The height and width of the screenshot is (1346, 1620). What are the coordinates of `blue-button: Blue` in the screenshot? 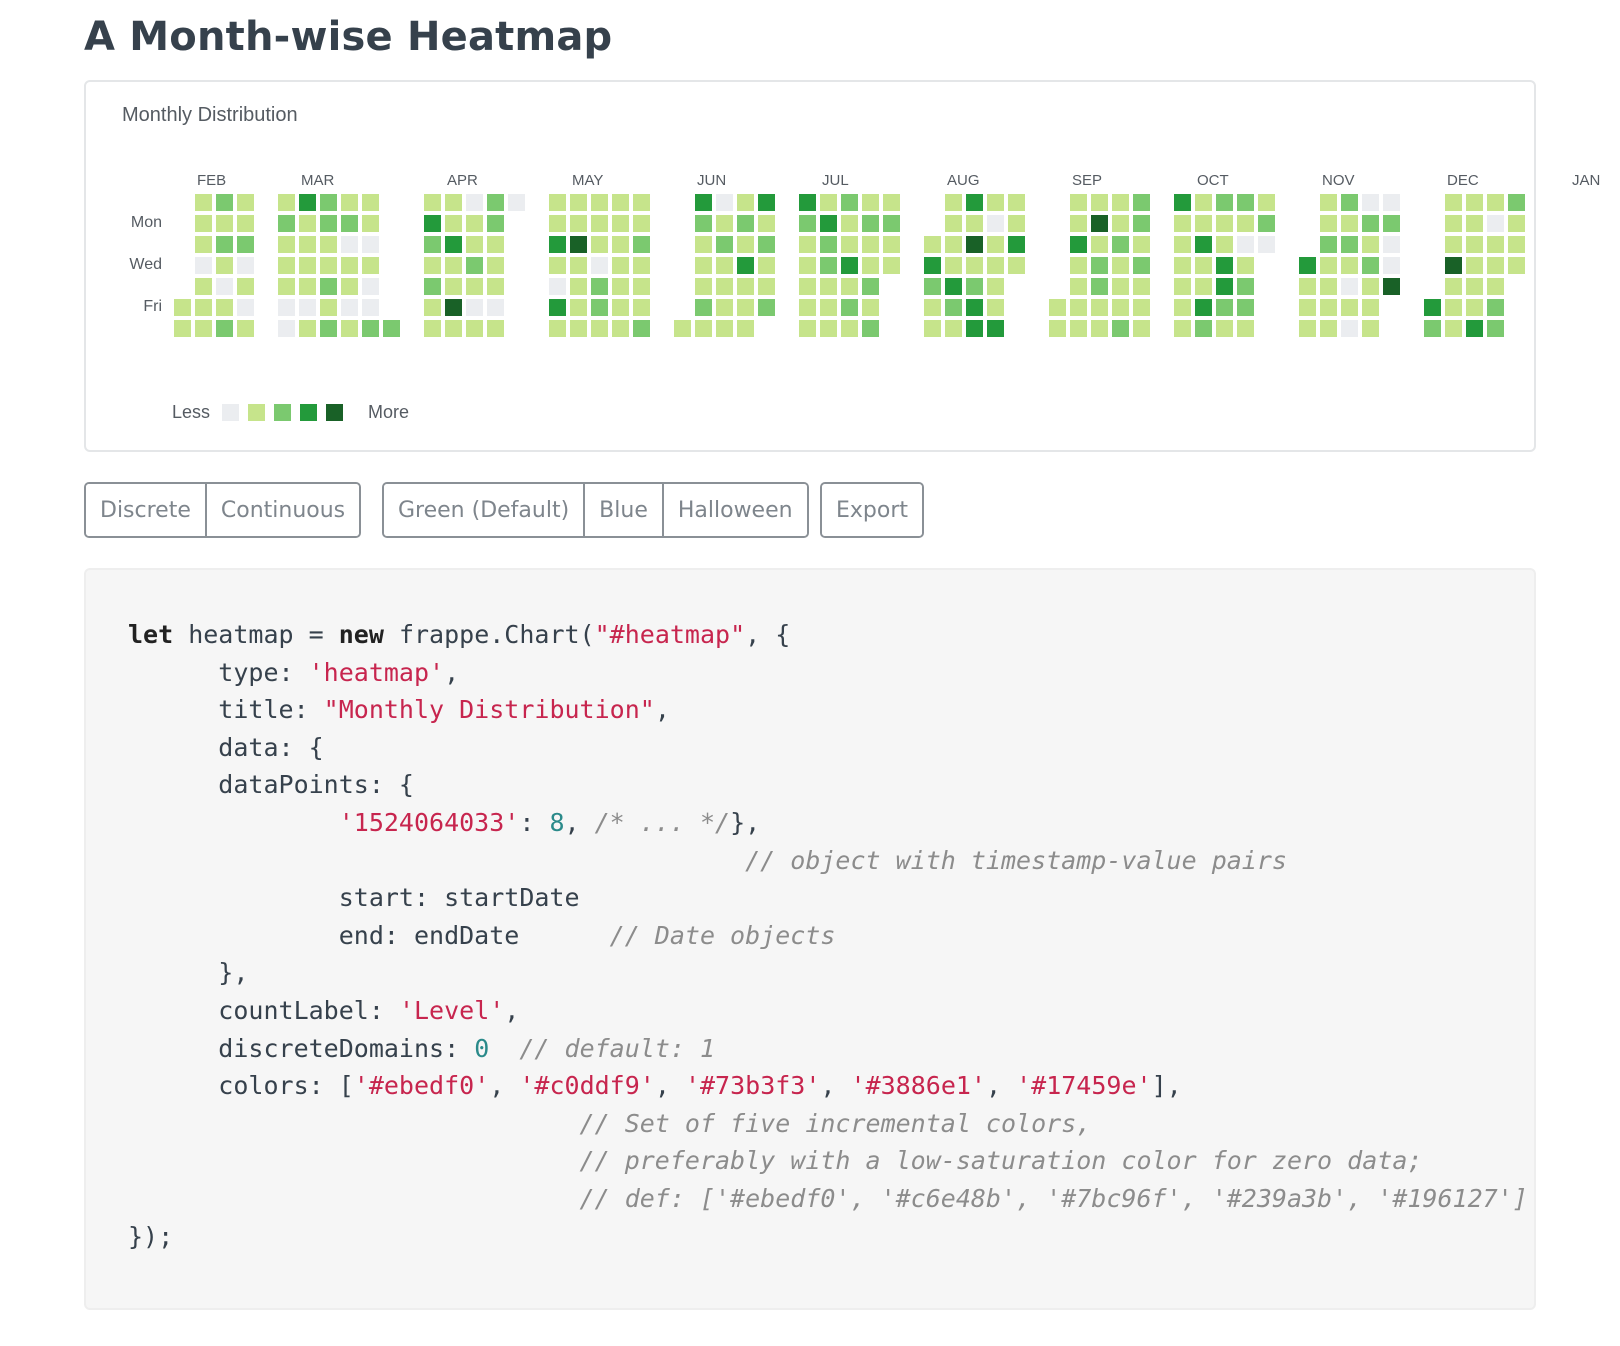 It's located at (624, 510).